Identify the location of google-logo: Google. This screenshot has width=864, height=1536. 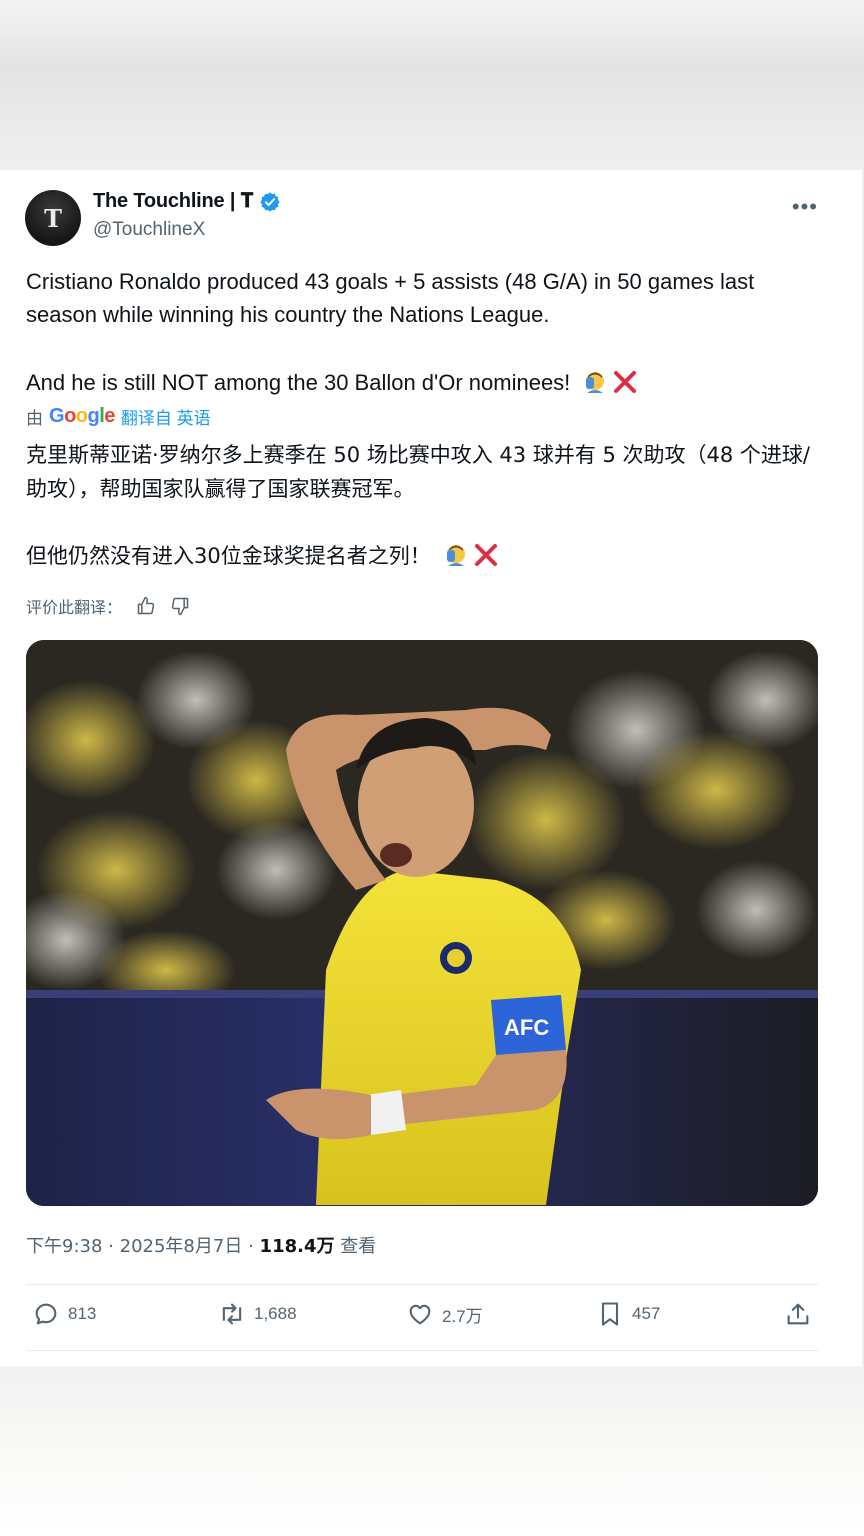
(82, 416).